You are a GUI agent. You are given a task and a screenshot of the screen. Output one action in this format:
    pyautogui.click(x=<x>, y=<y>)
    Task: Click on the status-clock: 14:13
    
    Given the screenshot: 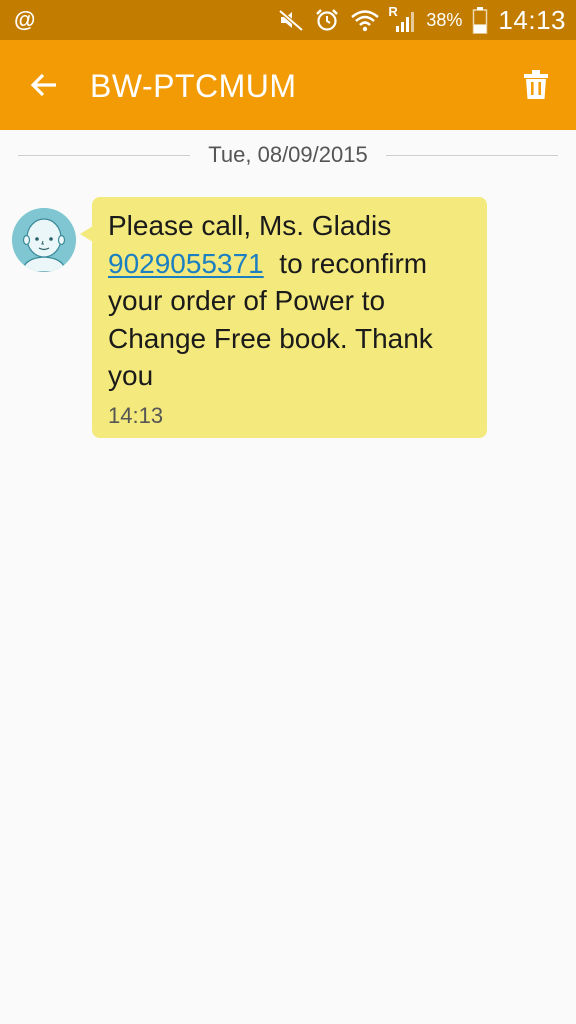 What is the action you would take?
    pyautogui.click(x=532, y=19)
    